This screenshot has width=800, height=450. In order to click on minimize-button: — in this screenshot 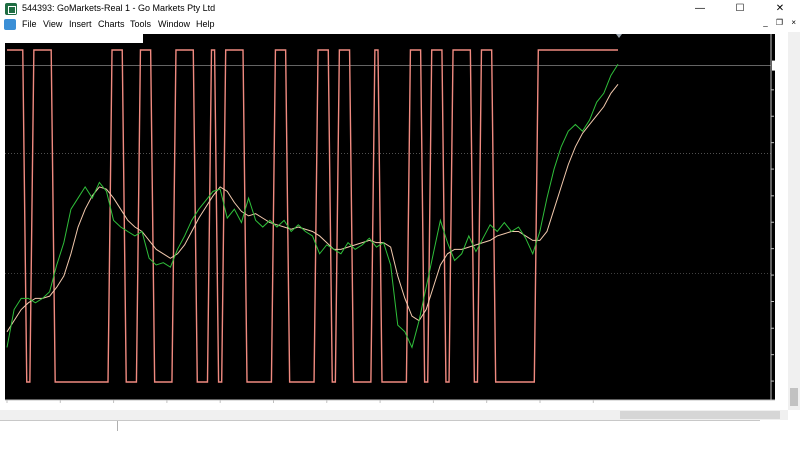, I will do `click(700, 9)`.